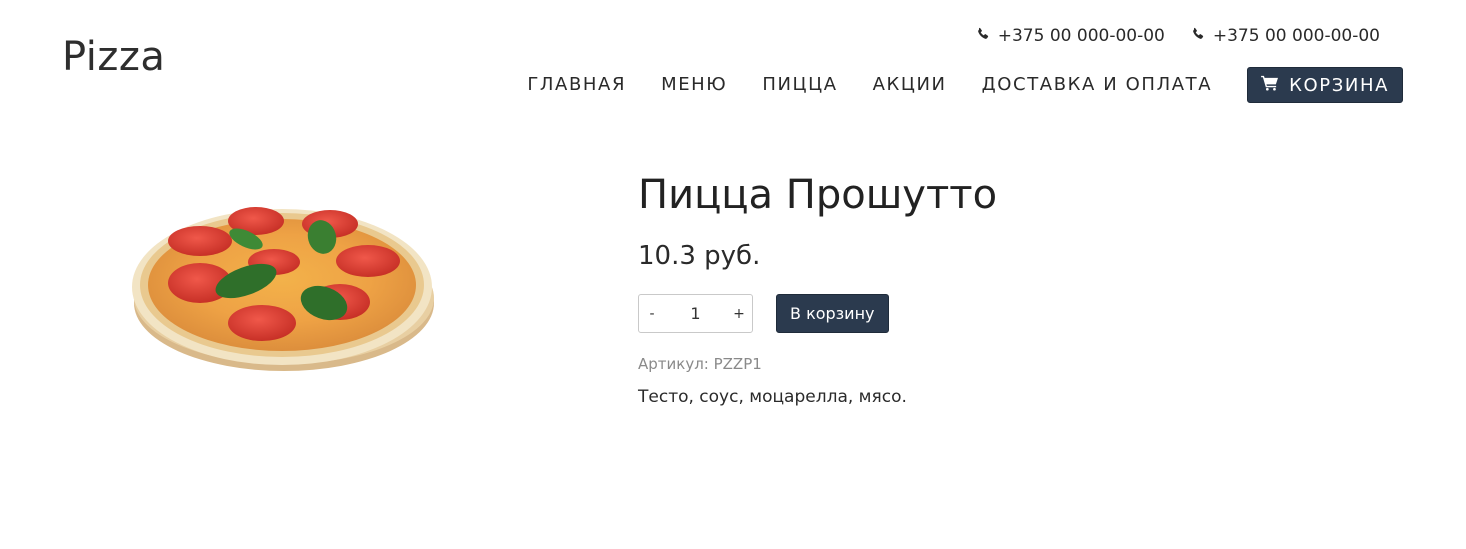 This screenshot has width=1466, height=549. Describe the element at coordinates (1339, 85) in the screenshot. I see `cart-label: КОРЗИНА` at that location.